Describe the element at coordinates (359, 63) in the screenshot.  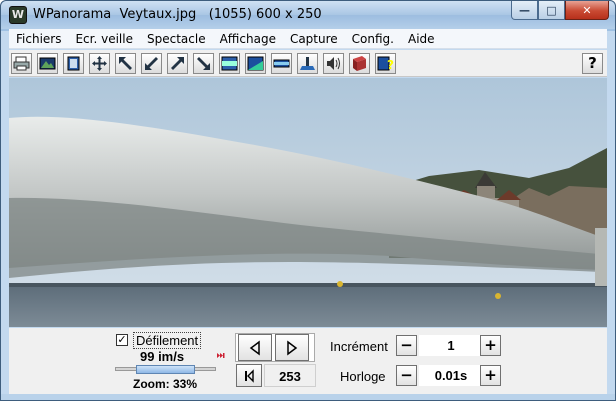
I see `book-icon` at that location.